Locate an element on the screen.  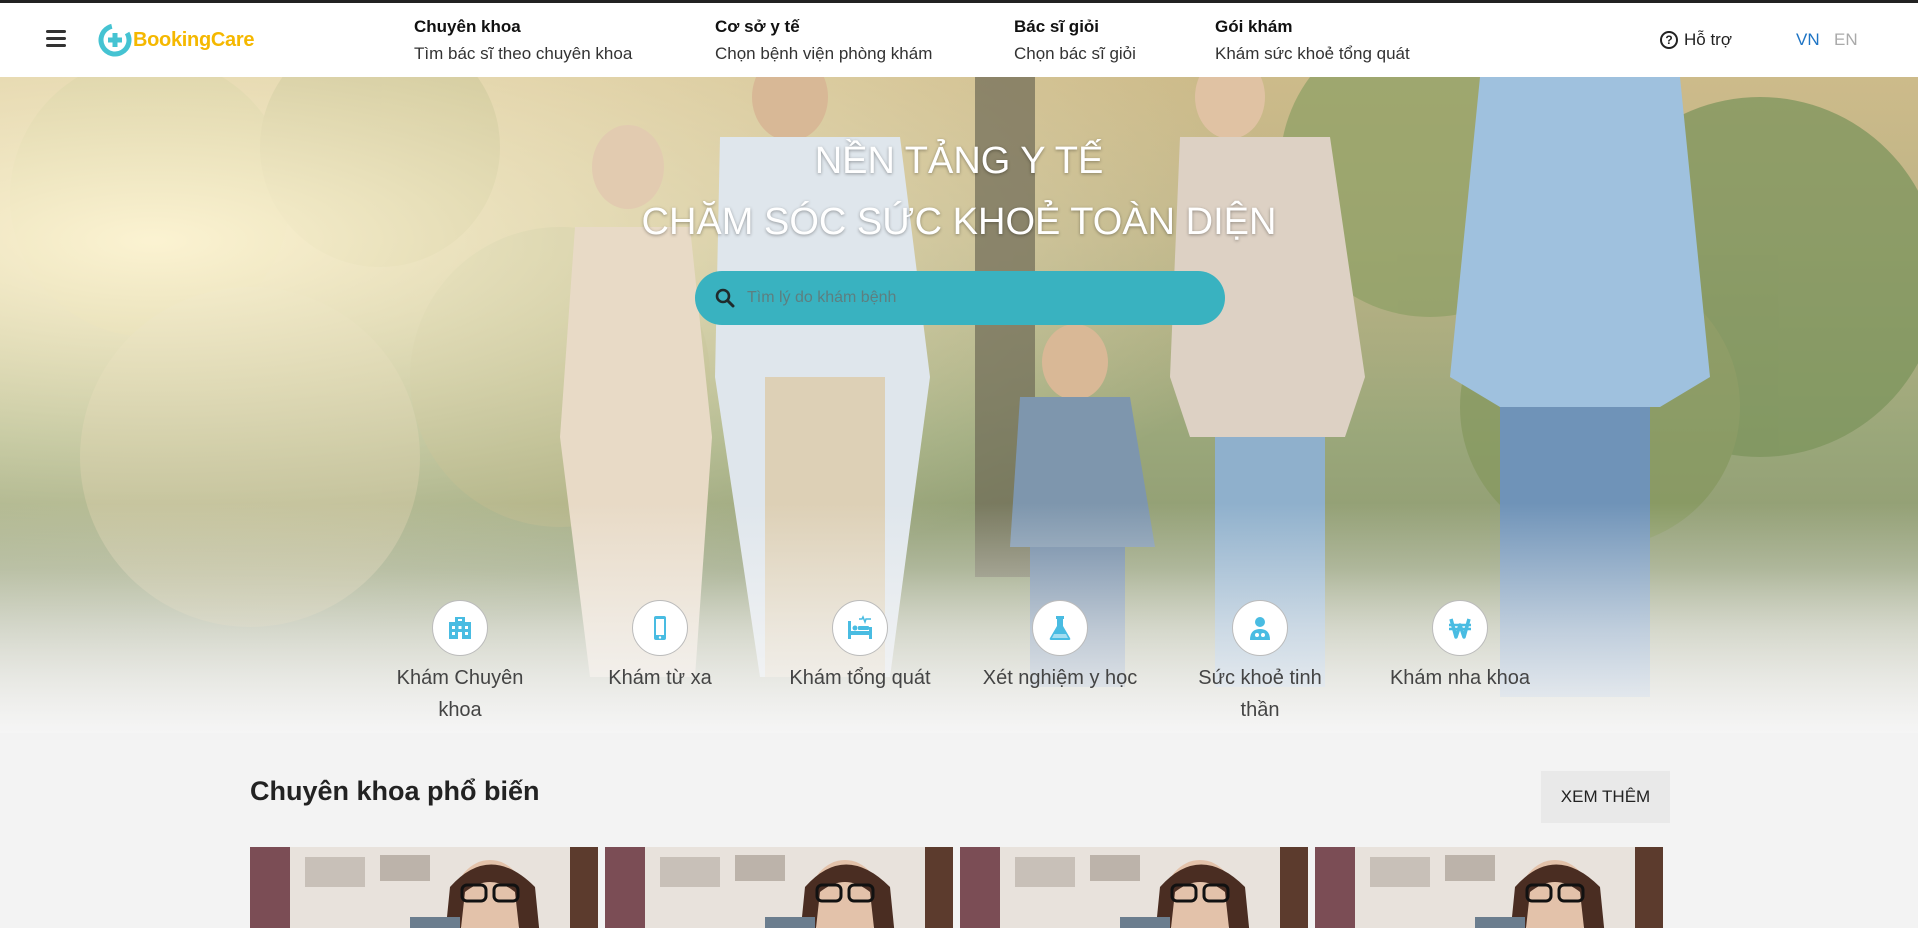
support-link: ? Hỗ trợ is located at coordinates (1696, 40).